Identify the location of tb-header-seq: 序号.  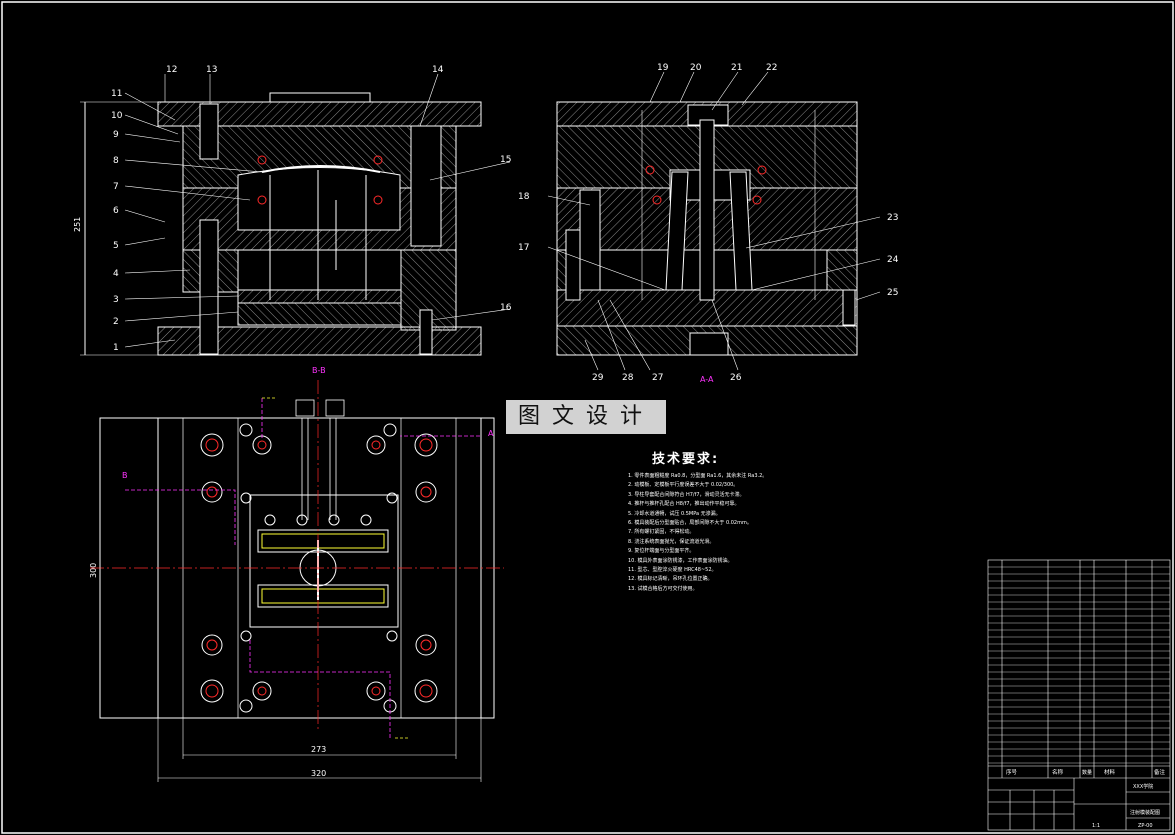
(1012, 772).